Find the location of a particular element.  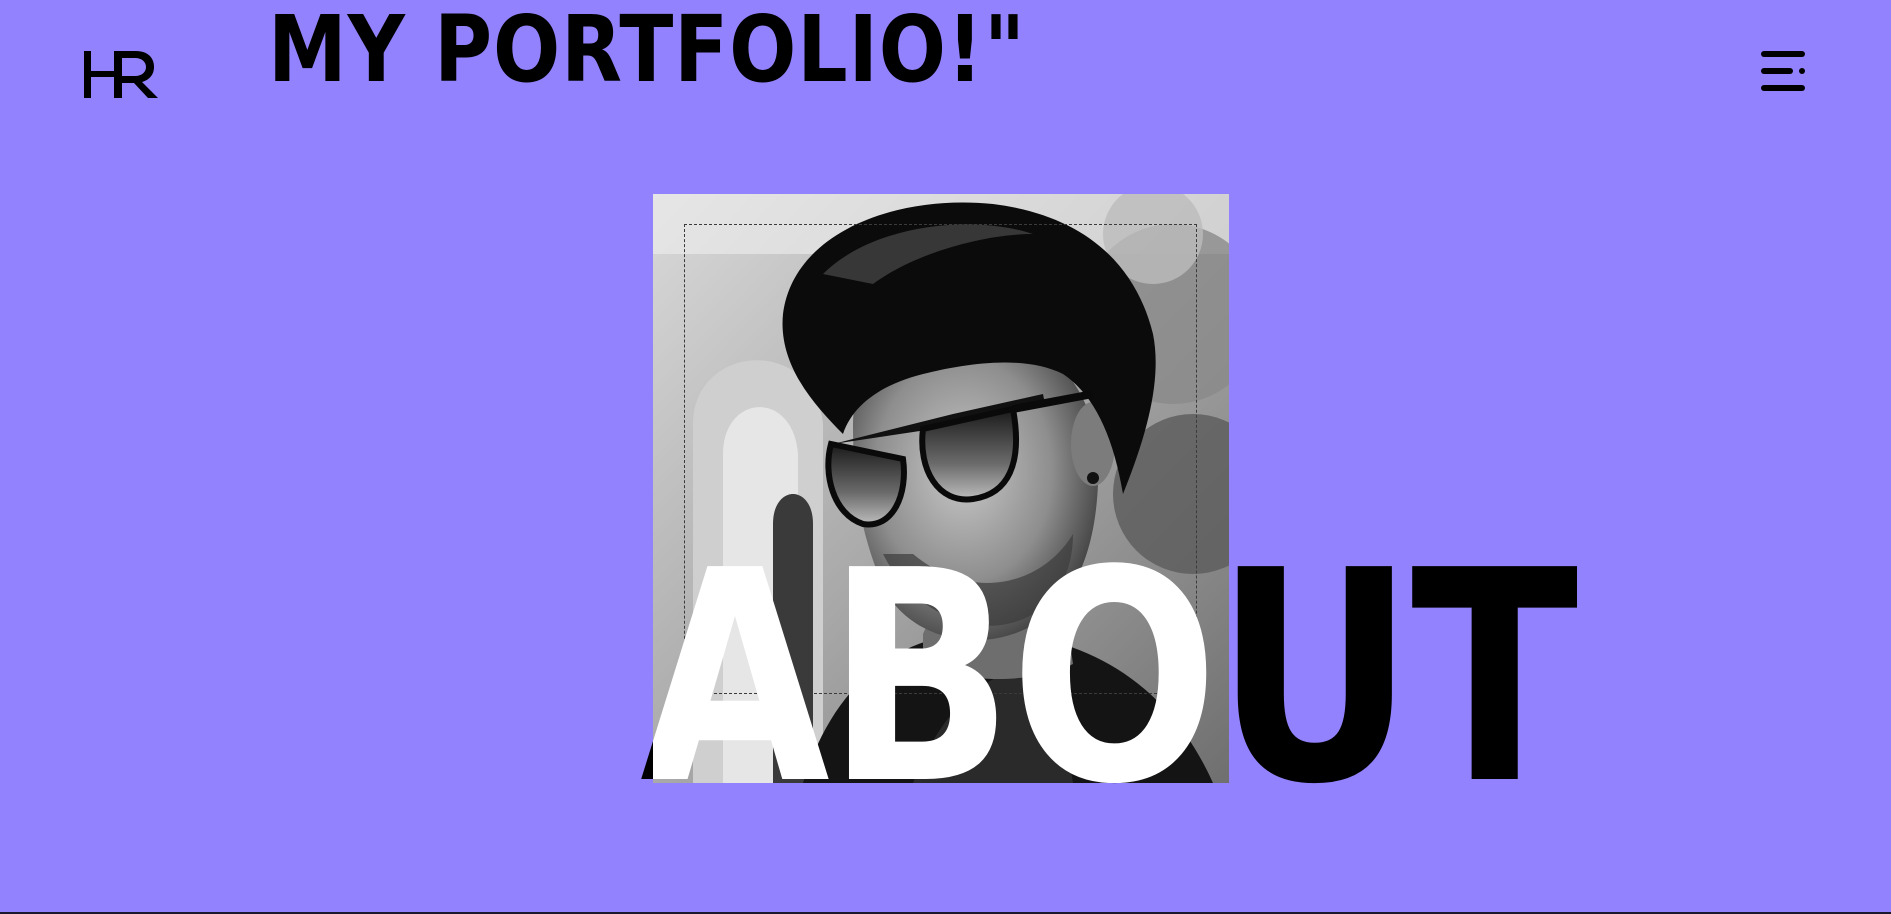

hamburger-menu-icon is located at coordinates (1783, 71).